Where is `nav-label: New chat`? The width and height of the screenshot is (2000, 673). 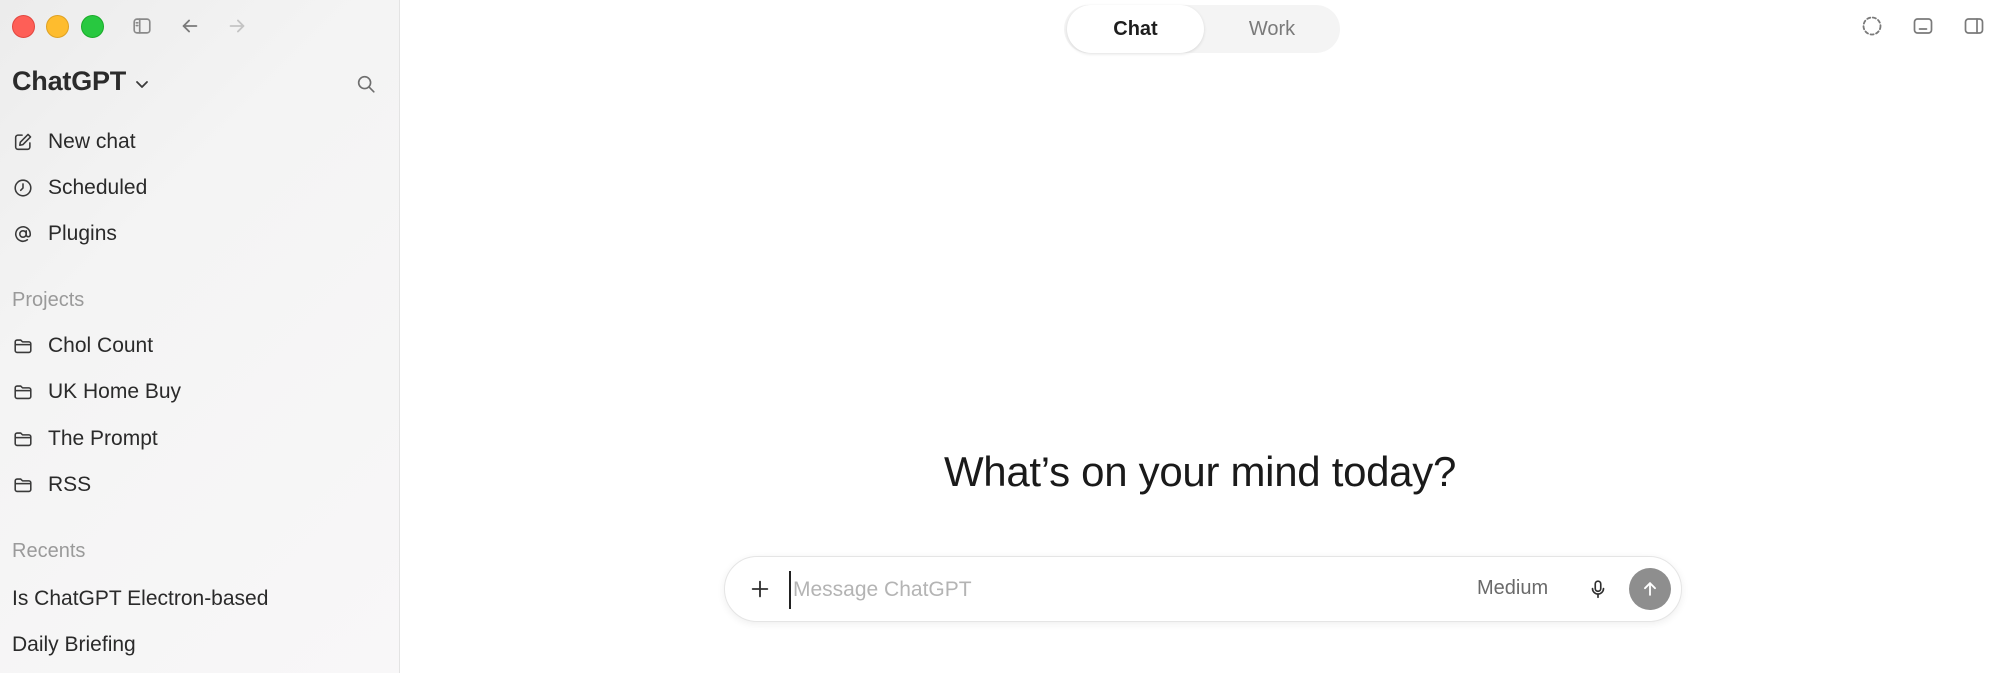 nav-label: New chat is located at coordinates (92, 141).